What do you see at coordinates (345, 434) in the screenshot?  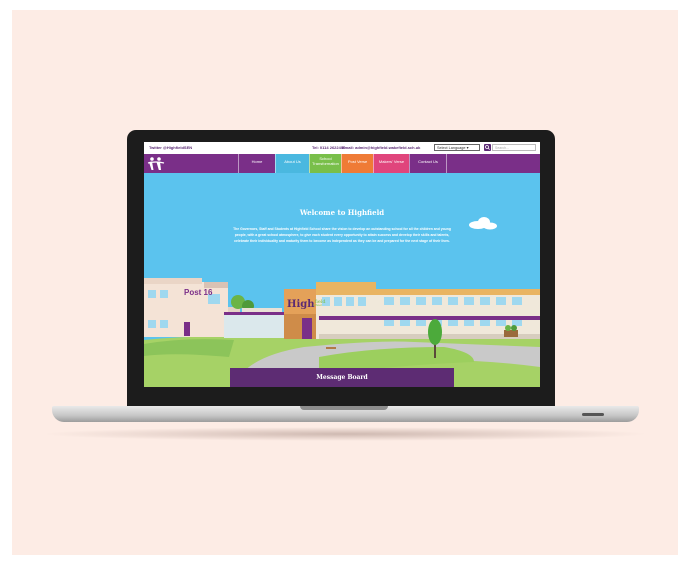 I see `laptop-shadow` at bounding box center [345, 434].